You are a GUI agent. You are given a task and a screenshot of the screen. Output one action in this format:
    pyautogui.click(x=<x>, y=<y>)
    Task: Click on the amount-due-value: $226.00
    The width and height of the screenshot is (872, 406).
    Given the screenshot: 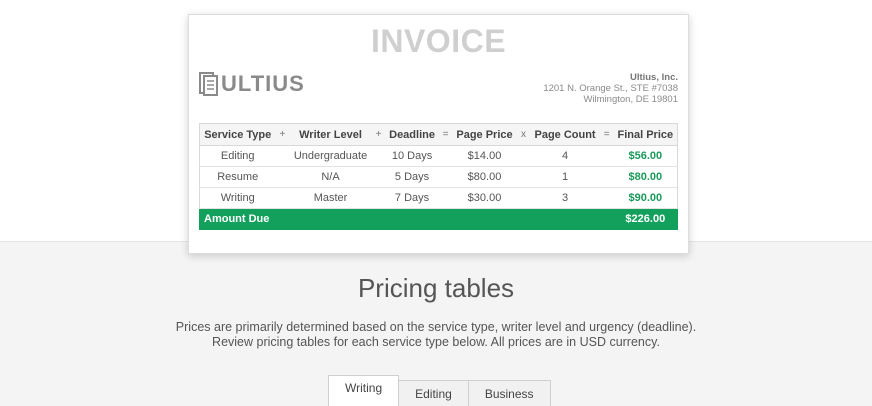 What is the action you would take?
    pyautogui.click(x=645, y=219)
    